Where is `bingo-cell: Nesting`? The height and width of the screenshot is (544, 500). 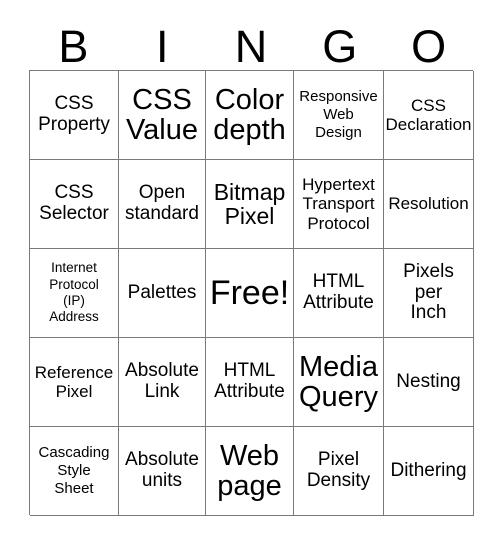 bingo-cell: Nesting is located at coordinates (429, 382).